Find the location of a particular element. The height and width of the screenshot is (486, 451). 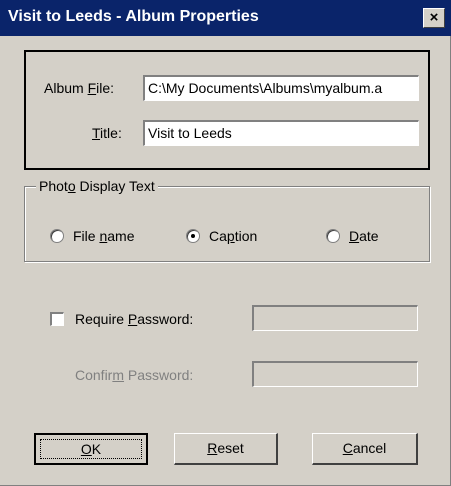

date-radio is located at coordinates (333, 236).